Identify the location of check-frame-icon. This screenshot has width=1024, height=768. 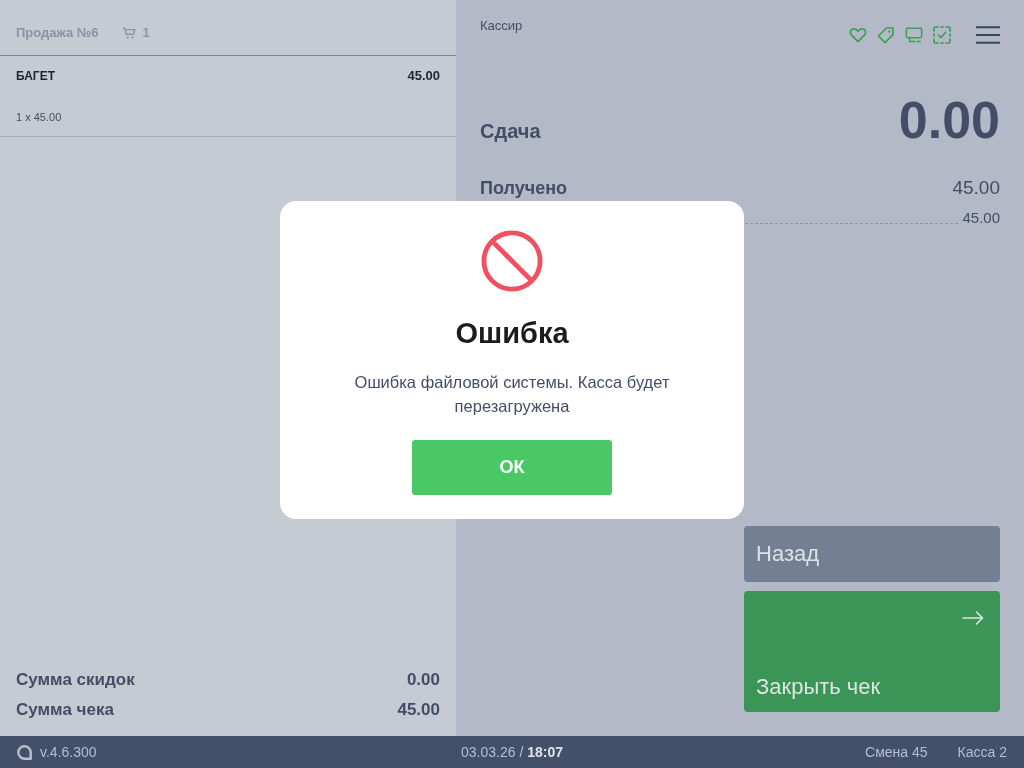
(942, 35).